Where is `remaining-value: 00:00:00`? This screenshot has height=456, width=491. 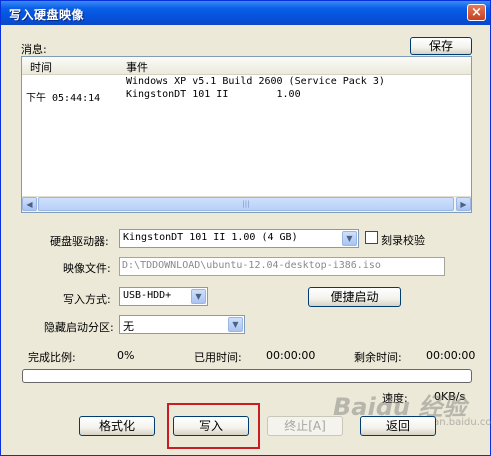 remaining-value: 00:00:00 is located at coordinates (451, 355).